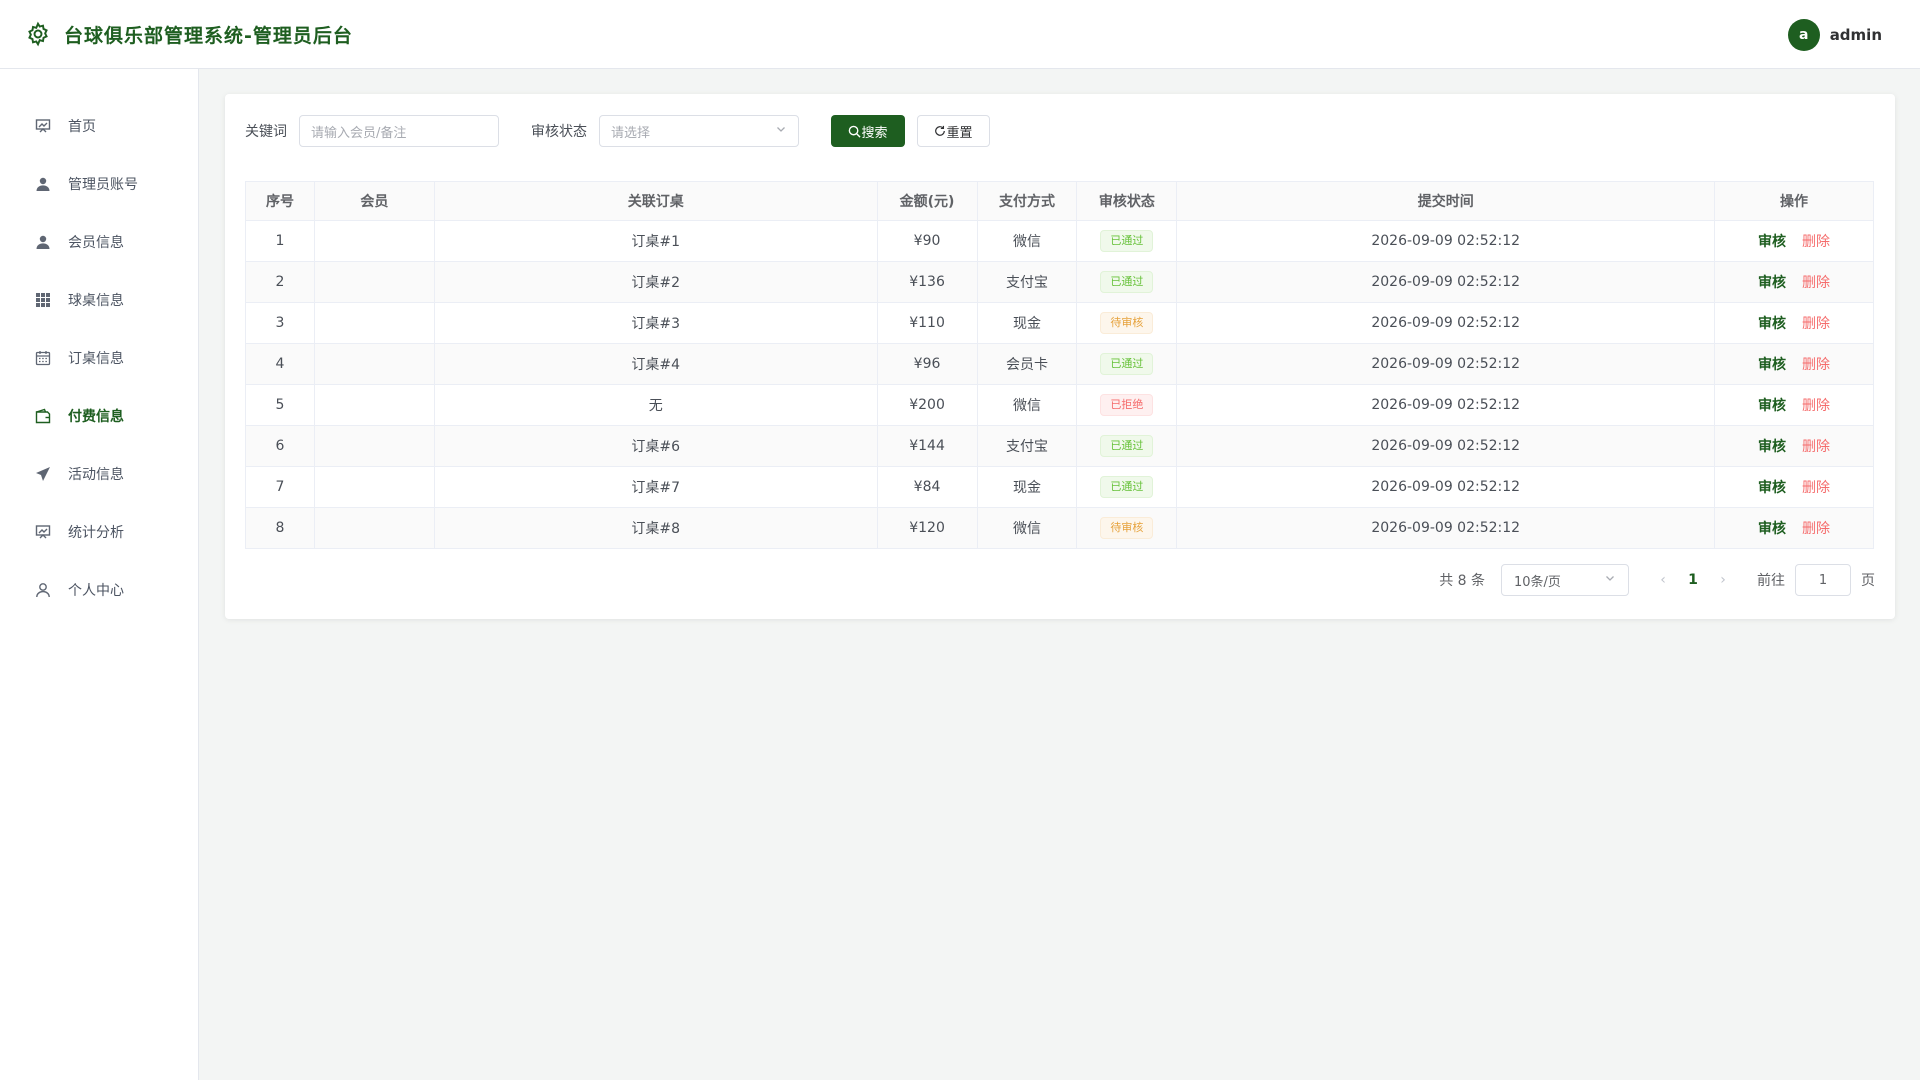 This screenshot has width=1920, height=1080. I want to click on reset-button: 重置, so click(953, 131).